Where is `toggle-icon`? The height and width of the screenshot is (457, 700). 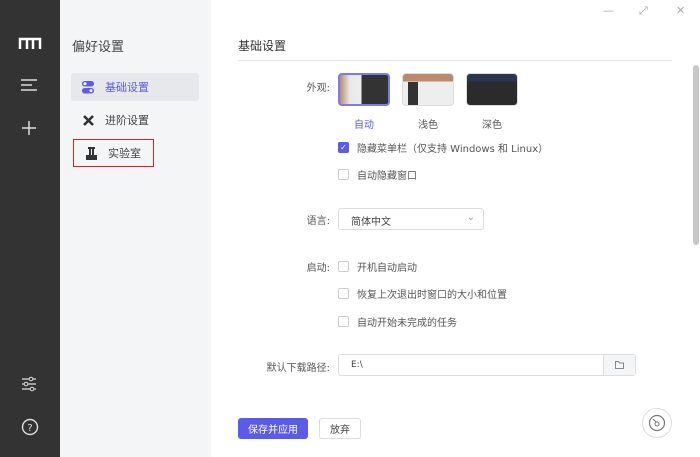
toggle-icon is located at coordinates (88, 87).